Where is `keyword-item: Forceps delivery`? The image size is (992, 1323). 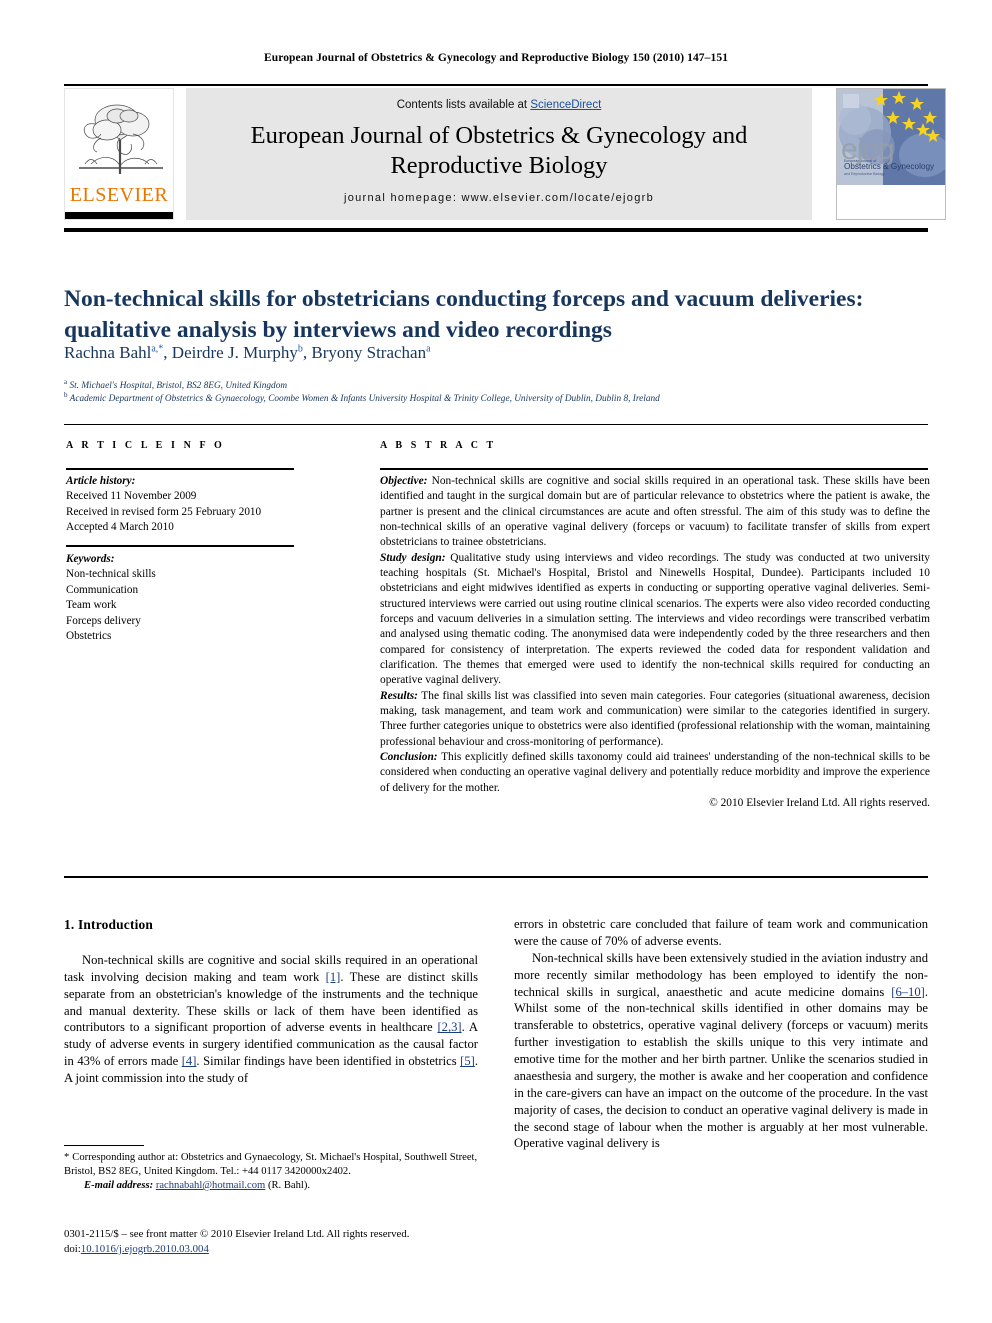 keyword-item: Forceps delivery is located at coordinates (103, 620).